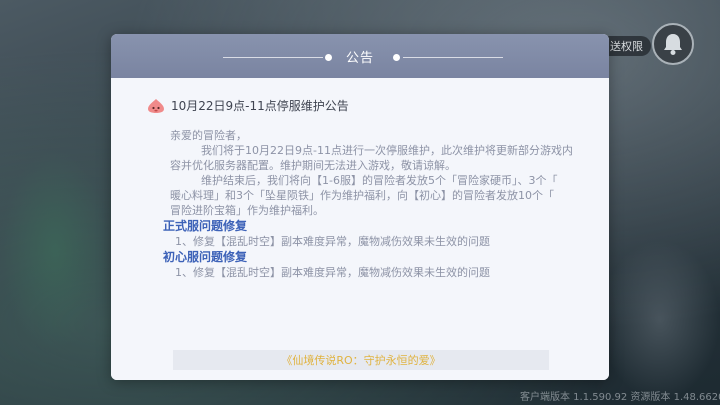 This screenshot has height=405, width=720. What do you see at coordinates (387, 150) in the screenshot?
I see `para1-line1: 我们将于10月22日9点-11点进行一次停服维护，此次维护将更新部分游戏内` at bounding box center [387, 150].